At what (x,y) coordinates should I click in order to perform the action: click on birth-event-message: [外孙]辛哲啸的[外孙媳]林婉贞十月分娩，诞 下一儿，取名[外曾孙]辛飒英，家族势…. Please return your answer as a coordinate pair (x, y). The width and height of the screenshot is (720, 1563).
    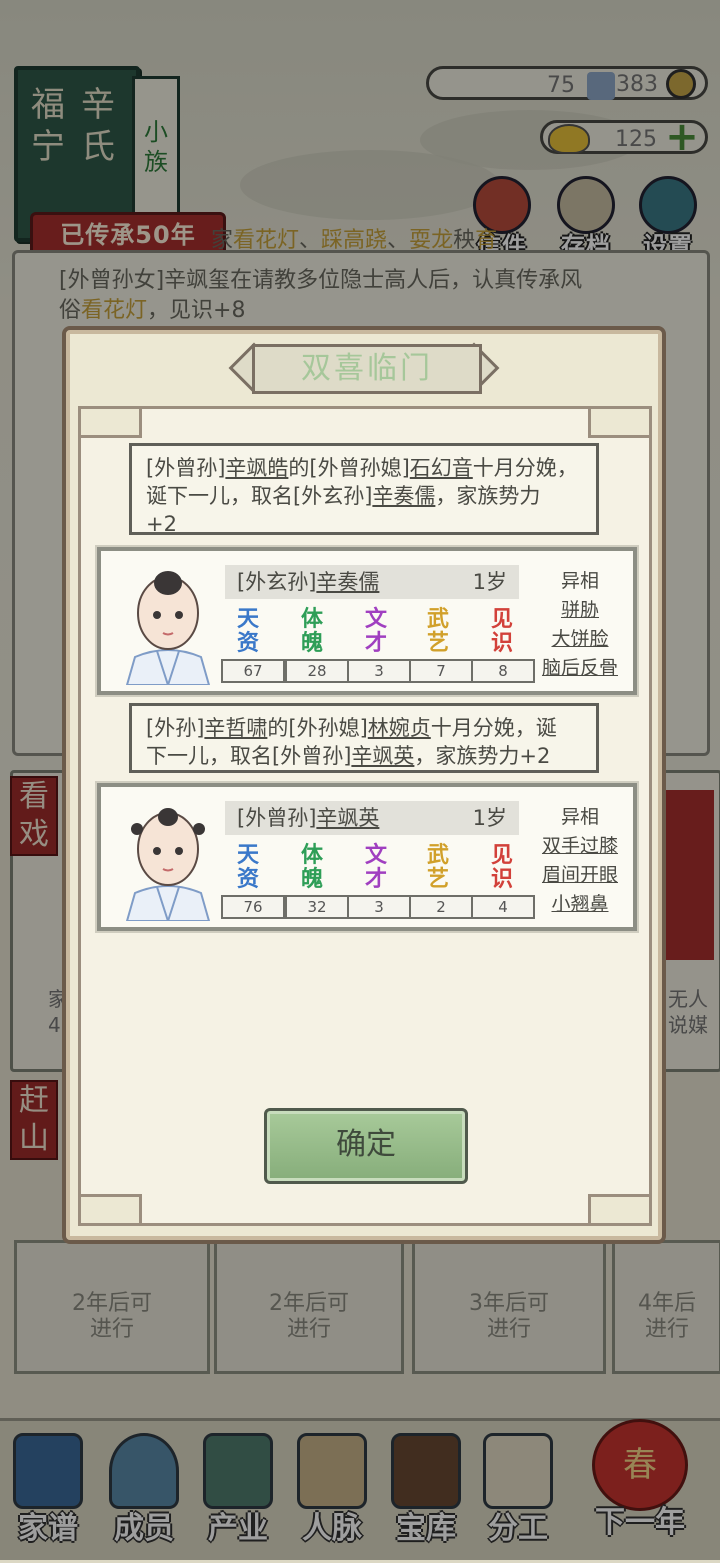
    Looking at the image, I should click on (364, 738).